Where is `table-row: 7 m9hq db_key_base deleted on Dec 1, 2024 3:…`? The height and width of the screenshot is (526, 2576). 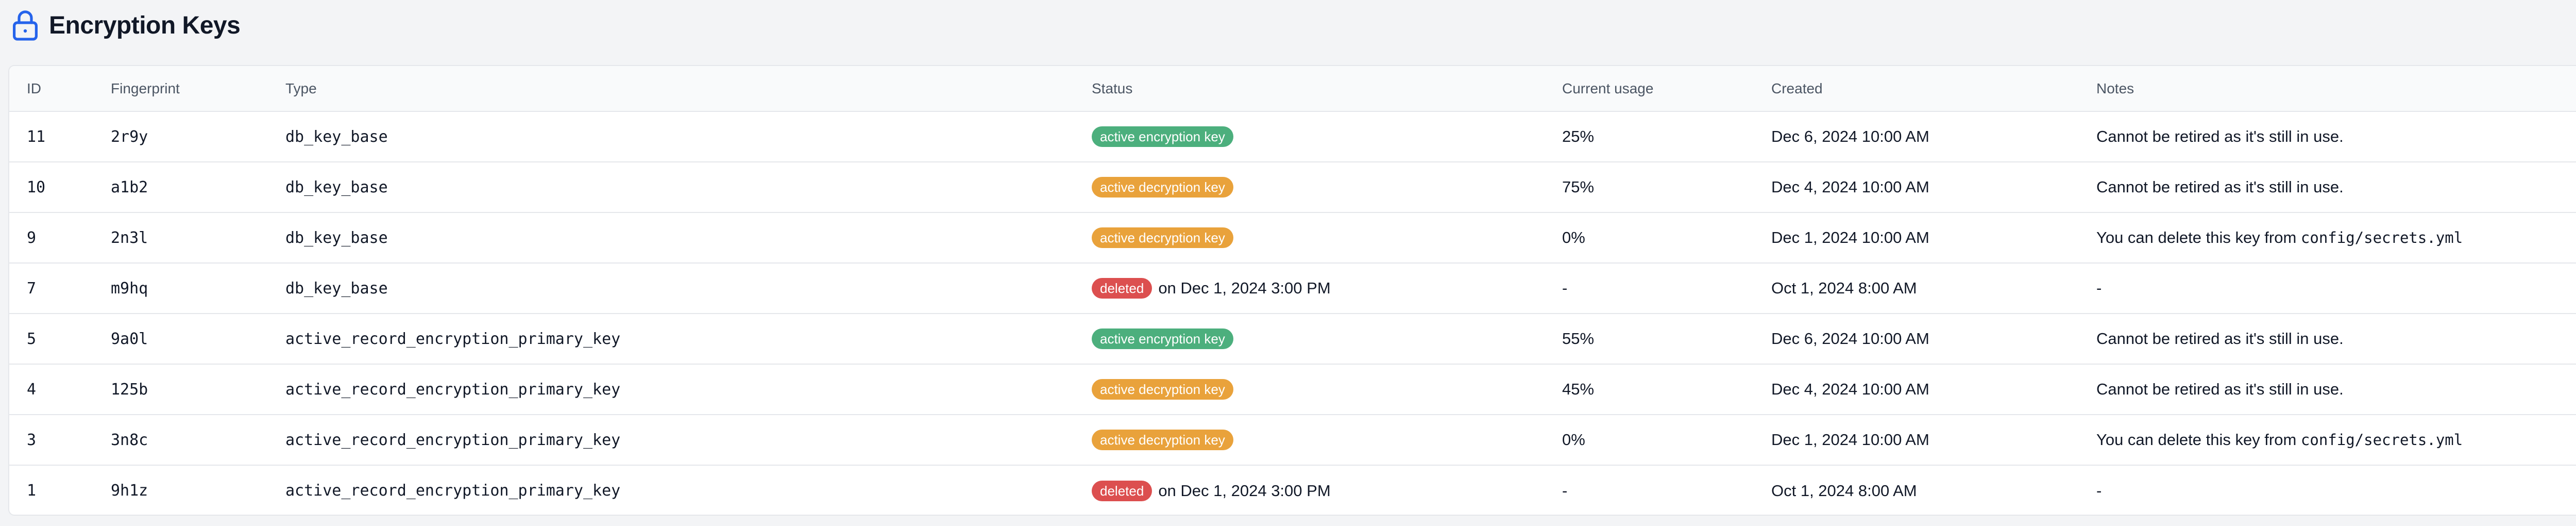
table-row: 7 m9hq db_key_base deleted on Dec 1, 2024 3:… is located at coordinates (1292, 288).